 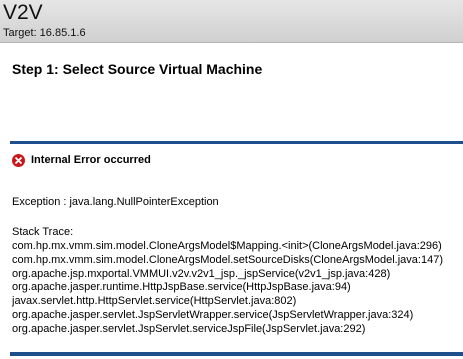 What do you see at coordinates (43, 232) in the screenshot?
I see `stack-trace-label: Stack Trace:` at bounding box center [43, 232].